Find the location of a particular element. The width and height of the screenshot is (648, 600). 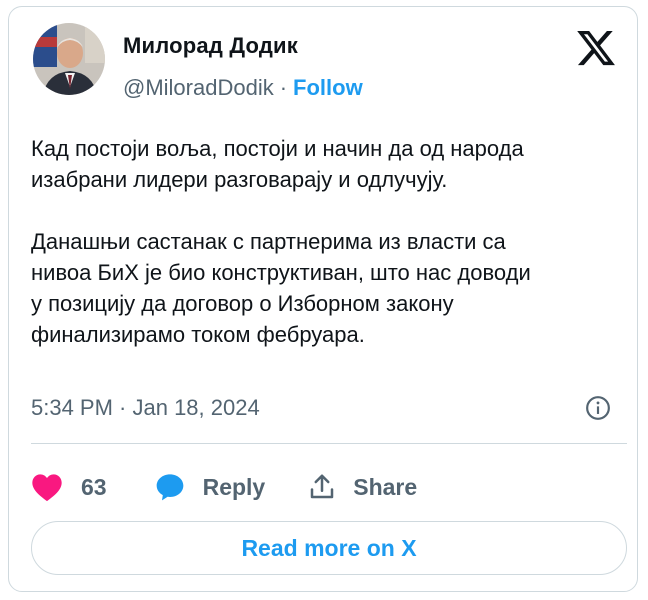

reply-bubble-icon is located at coordinates (169, 487).